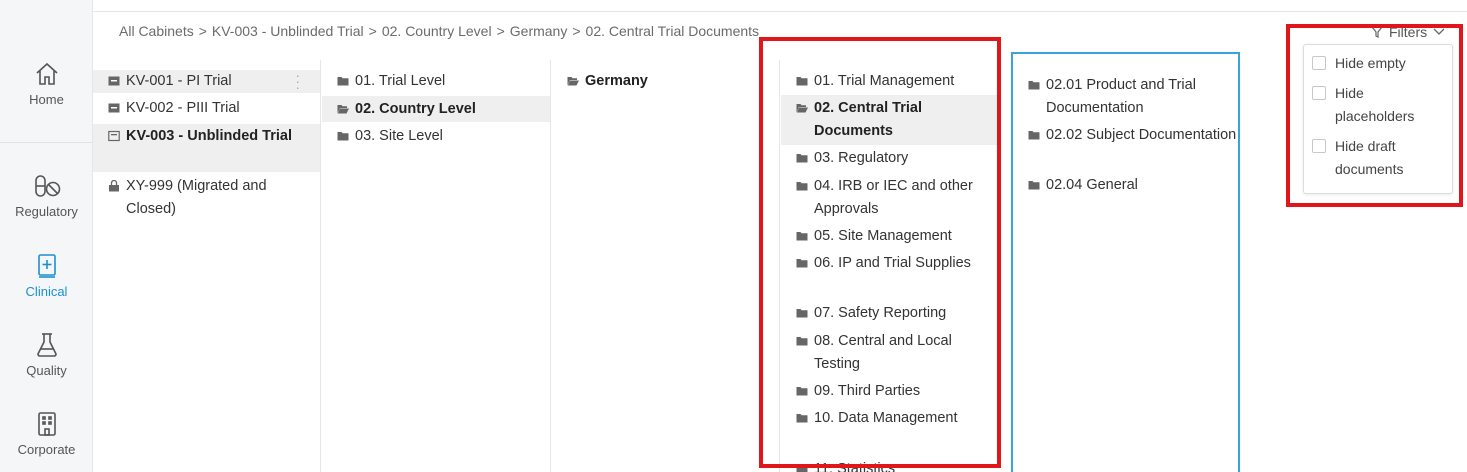 The height and width of the screenshot is (472, 1467). Describe the element at coordinates (179, 81) in the screenshot. I see `list-item-label: KV-001 - PI Trial` at that location.